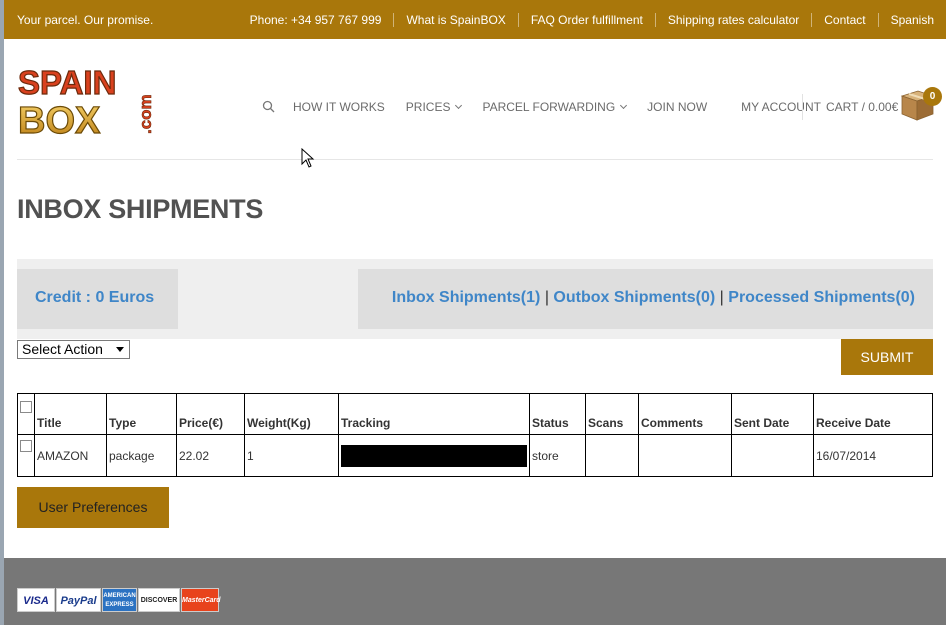 This screenshot has height=625, width=946. Describe the element at coordinates (85, 20) in the screenshot. I see `slogan: Your parcel. Our promise.` at that location.